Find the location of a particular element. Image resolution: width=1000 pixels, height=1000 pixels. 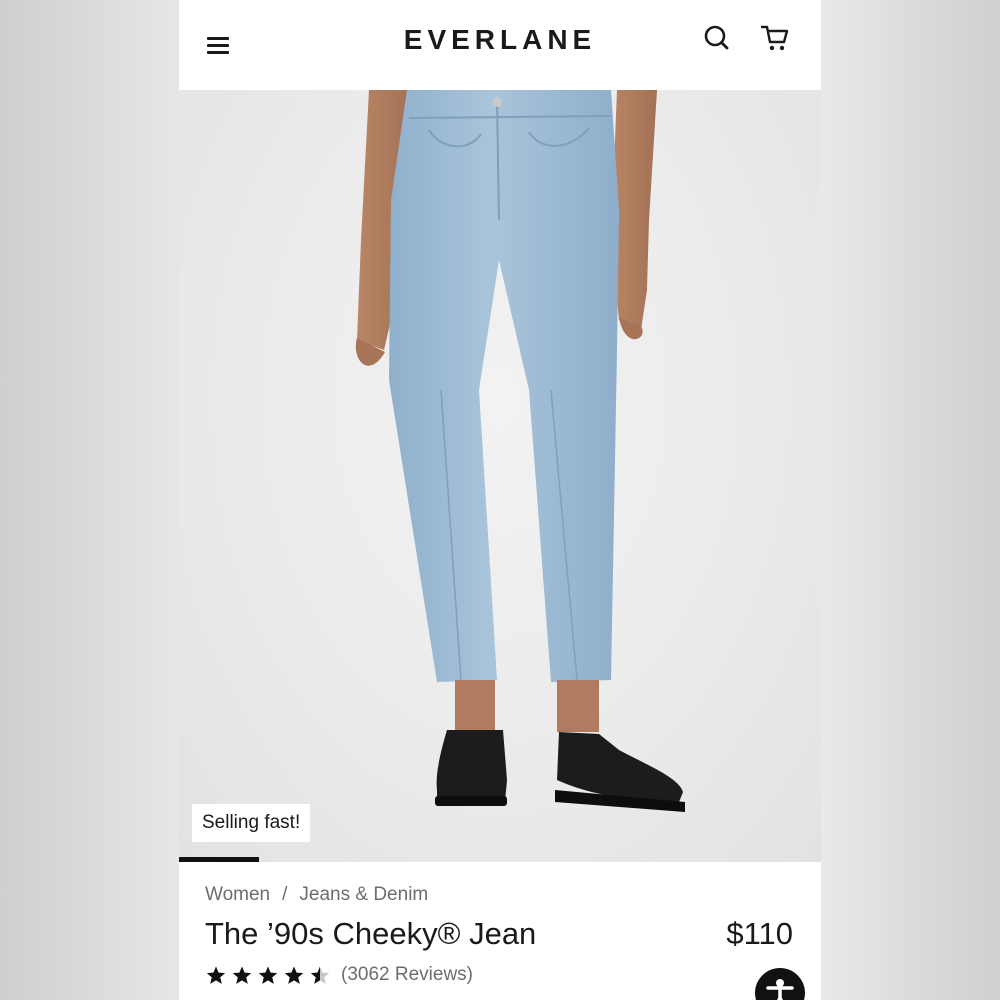

product-title: The ’90s Cheeky® Jean is located at coordinates (371, 933).